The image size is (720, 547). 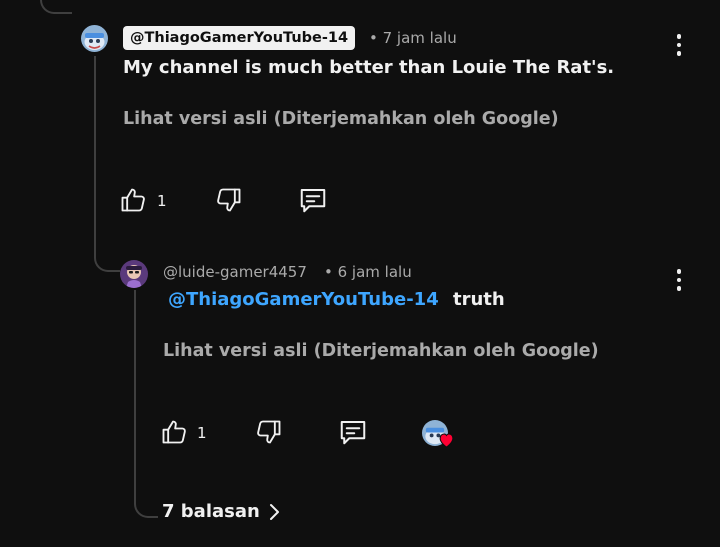 What do you see at coordinates (368, 272) in the screenshot?
I see `reply-timestamp: • 6 jam lalu` at bounding box center [368, 272].